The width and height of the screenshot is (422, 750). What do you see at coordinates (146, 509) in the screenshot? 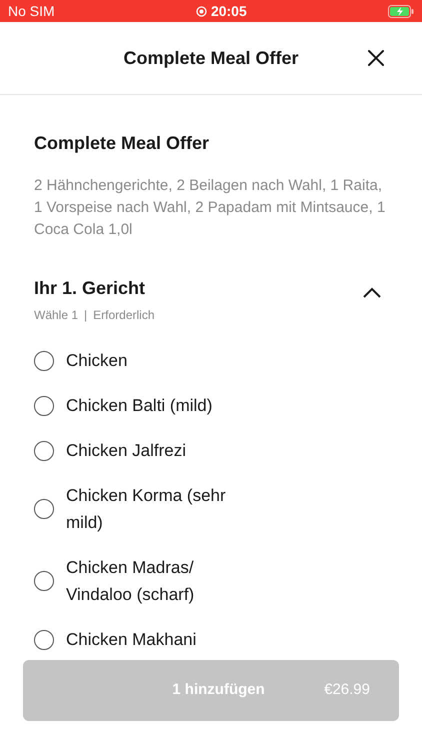
I see `option-label: Chicken Korma (sehr mild)` at bounding box center [146, 509].